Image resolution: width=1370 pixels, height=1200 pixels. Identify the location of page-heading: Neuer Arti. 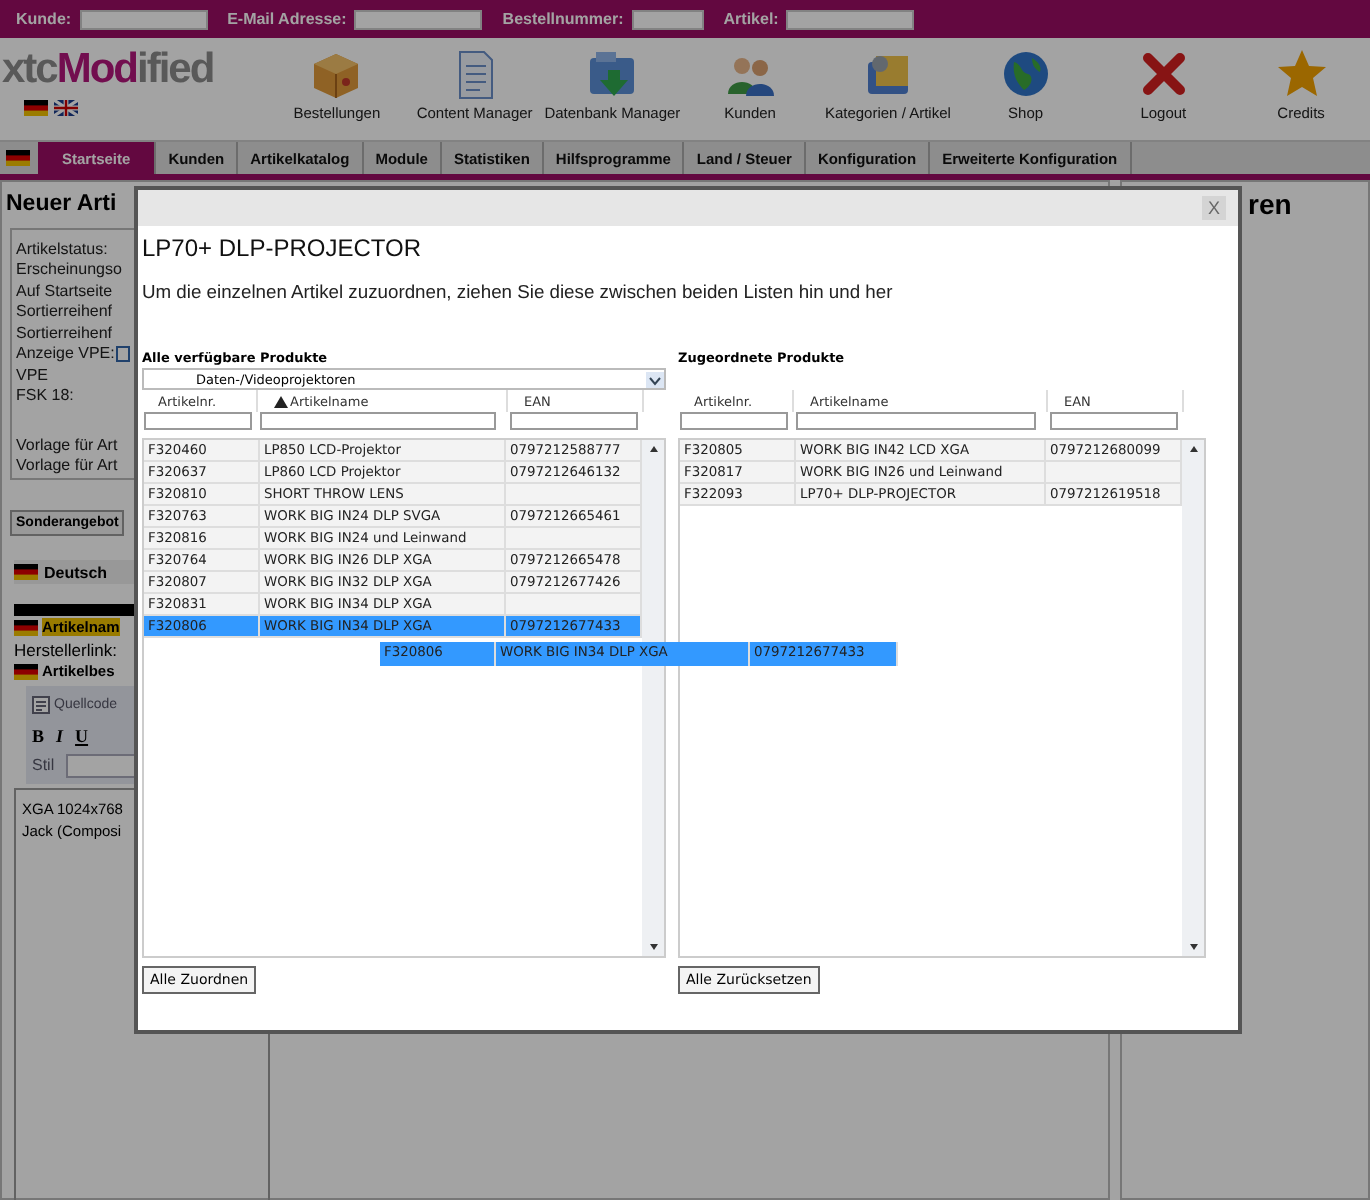
(61, 205).